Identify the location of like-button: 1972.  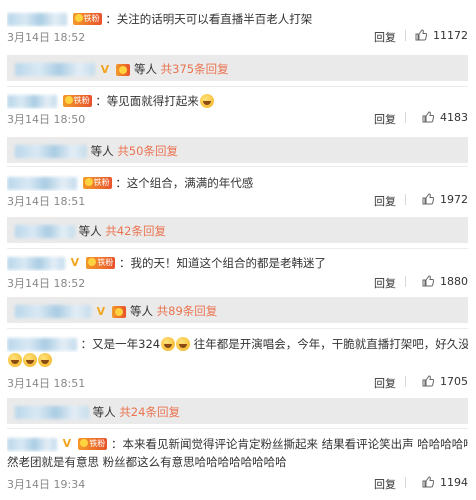
(445, 199).